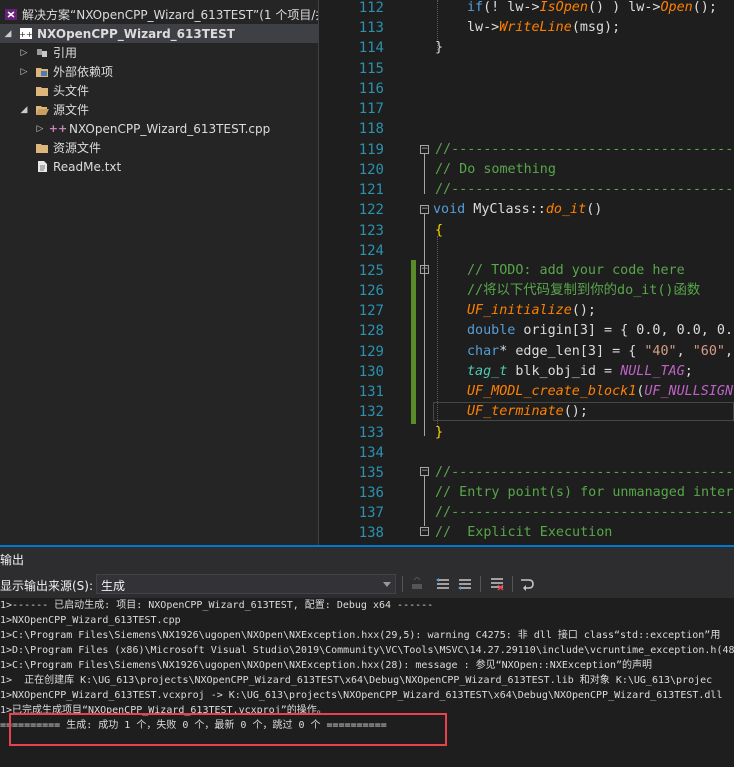 The image size is (734, 767). Describe the element at coordinates (170, 15) in the screenshot. I see `tree-label: 解决方案“NXOpenCPP_Wizard_613TEST”(1 个项目/共` at that location.